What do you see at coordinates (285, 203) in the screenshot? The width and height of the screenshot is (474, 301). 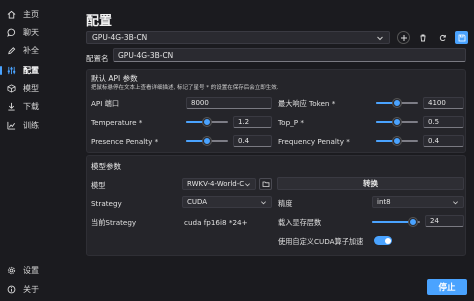 I see `precision-label: 精度` at bounding box center [285, 203].